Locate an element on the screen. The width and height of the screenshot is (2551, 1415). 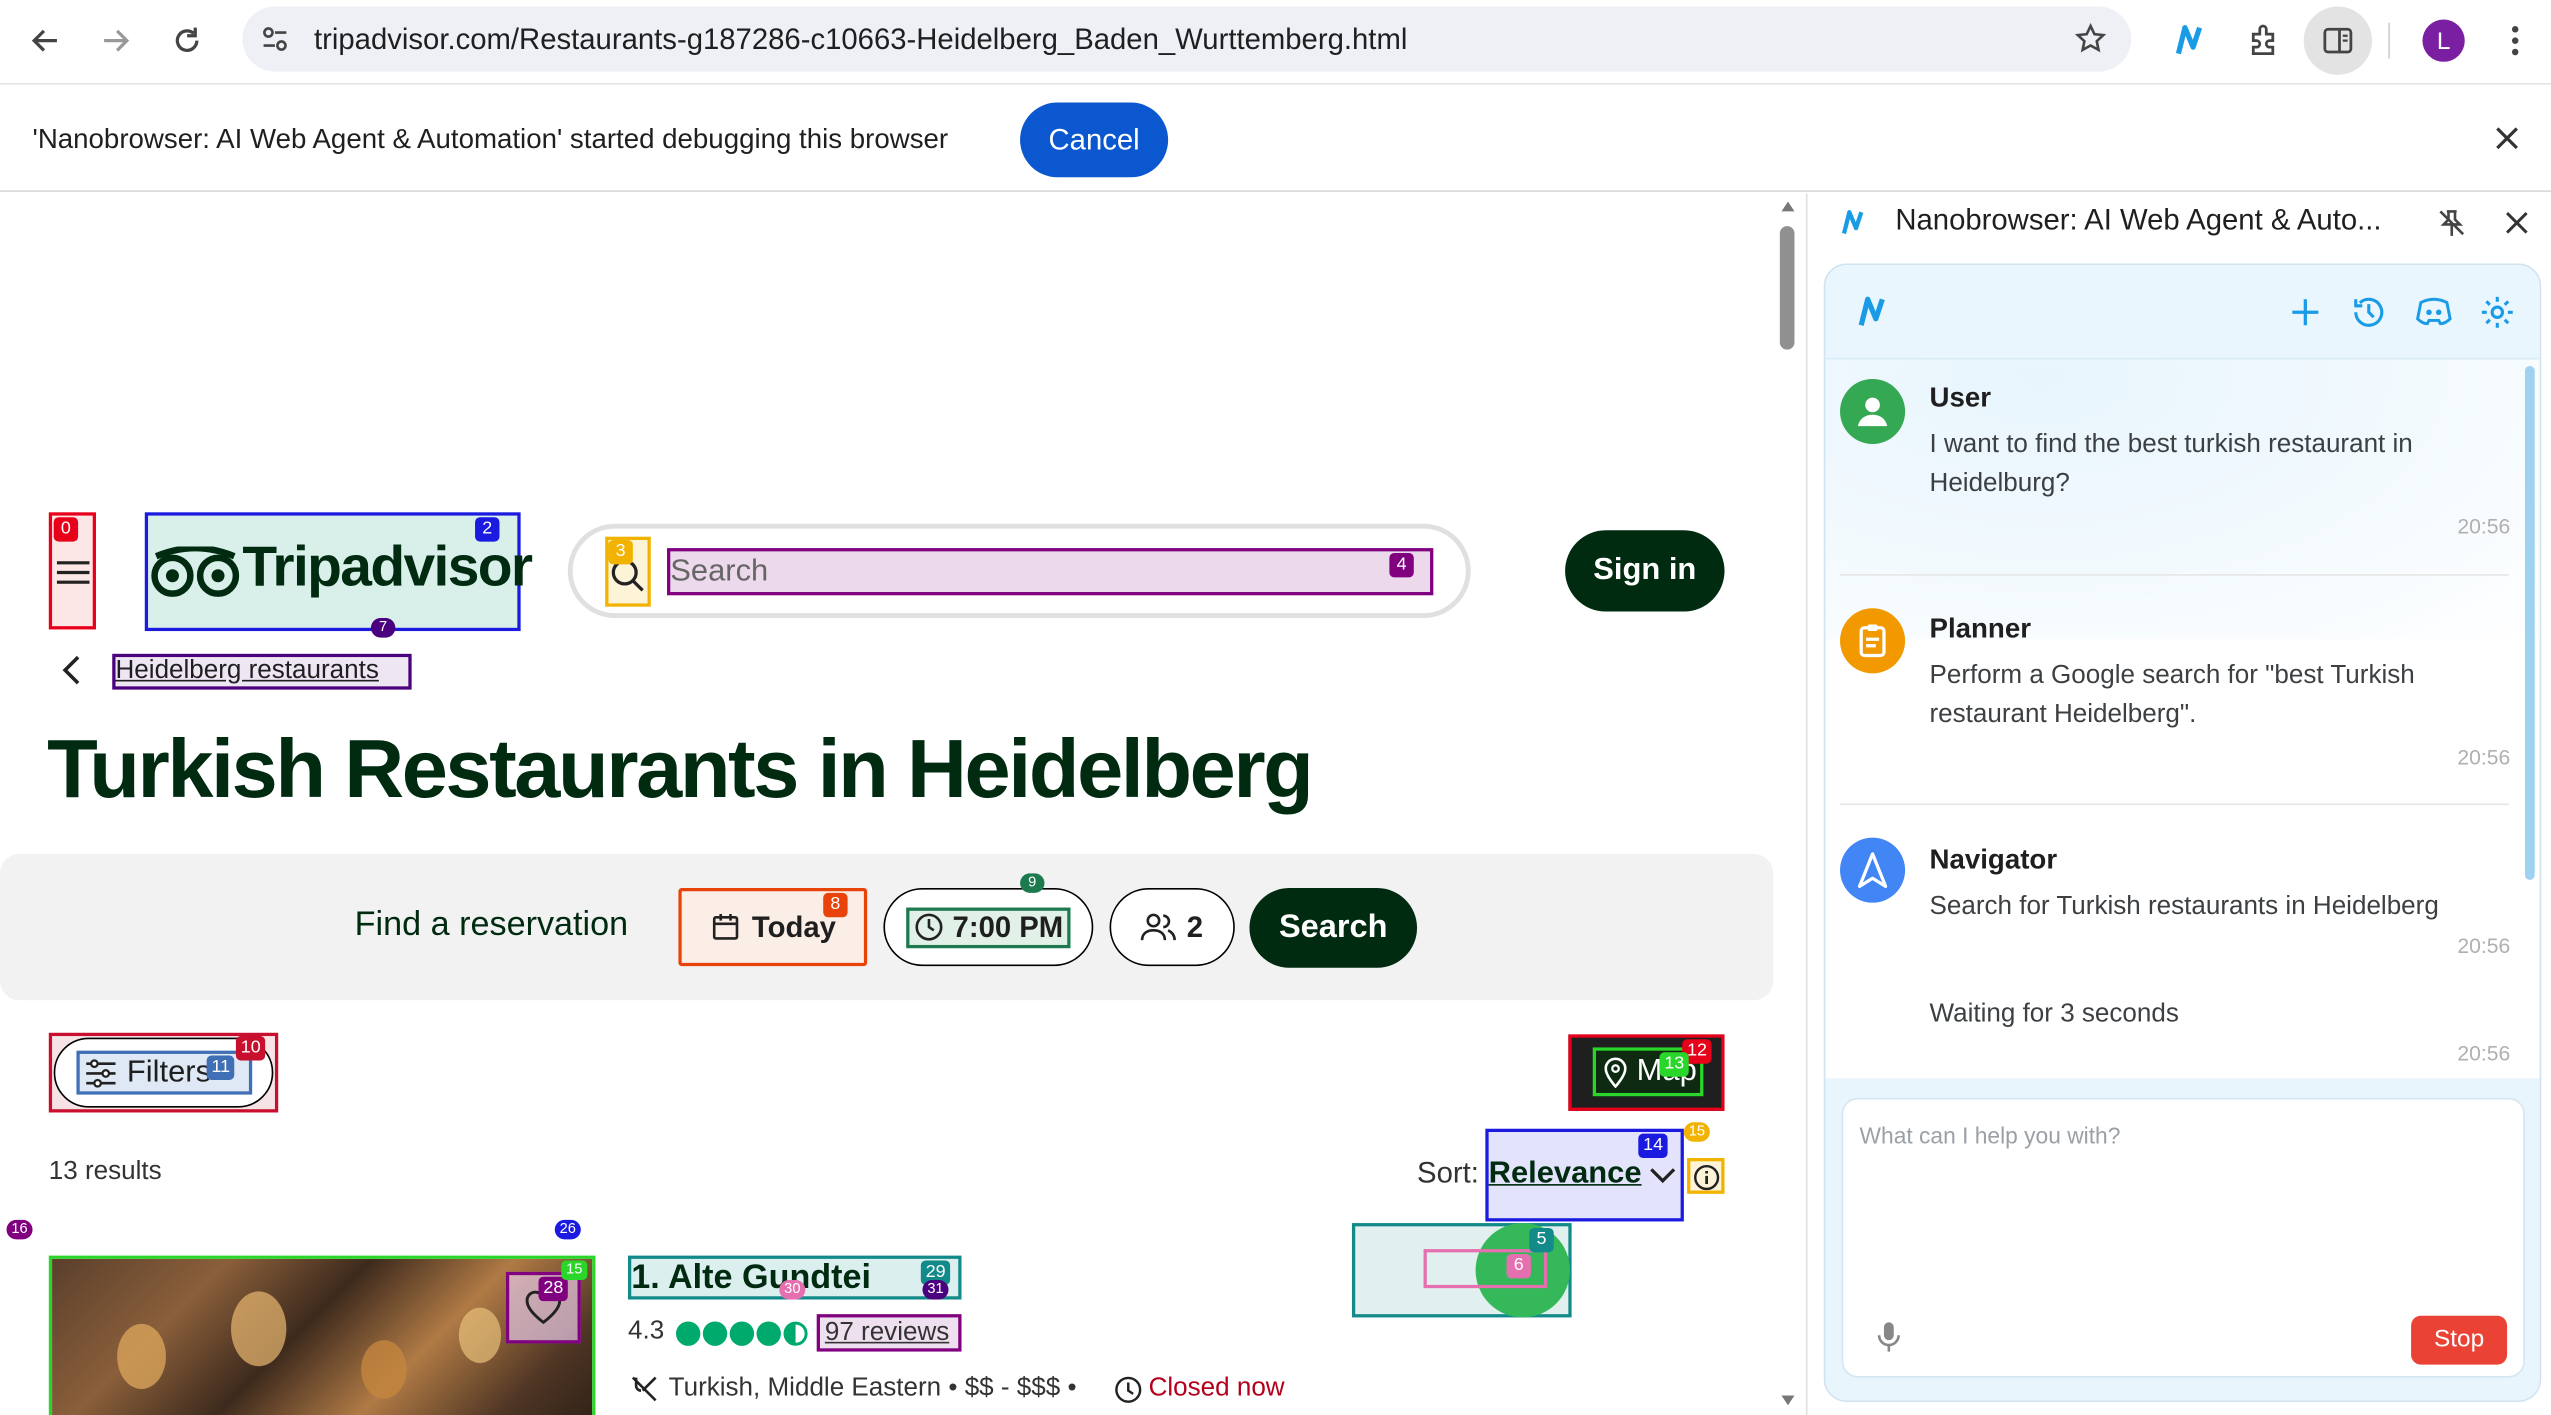
history-icon is located at coordinates (2369, 312).